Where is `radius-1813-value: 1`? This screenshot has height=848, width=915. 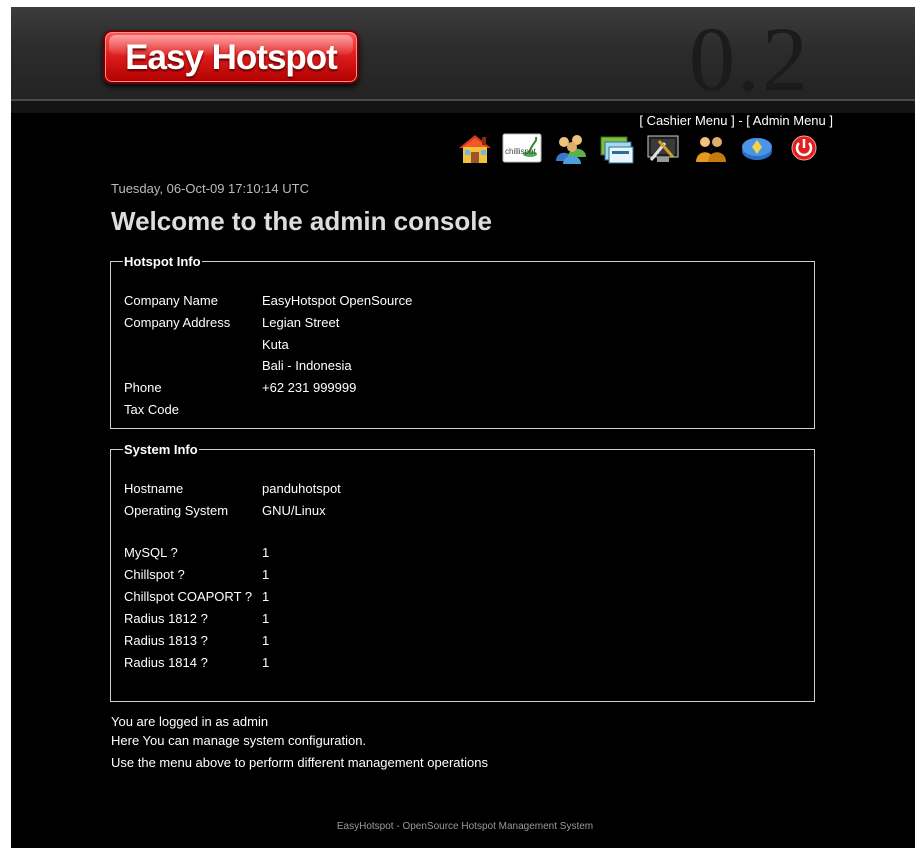 radius-1813-value: 1 is located at coordinates (266, 640).